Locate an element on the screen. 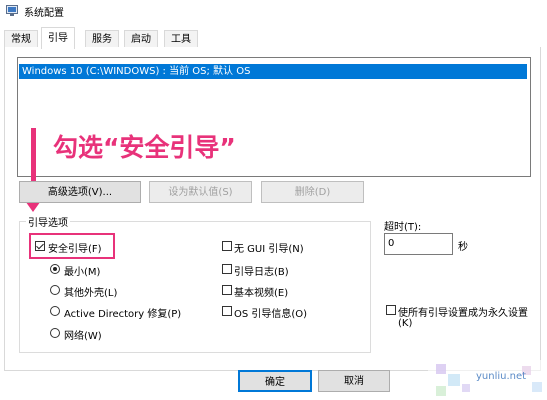  watermark-text: yunliu.net is located at coordinates (501, 376).